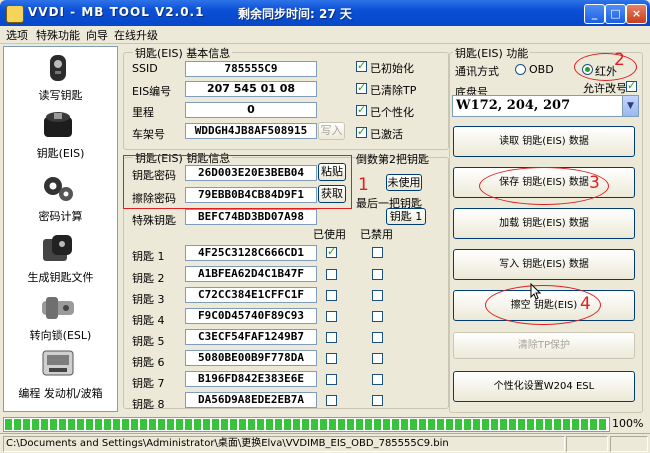  Describe the element at coordinates (331, 400) in the screenshot. I see `key-8-used-checkbox` at that location.